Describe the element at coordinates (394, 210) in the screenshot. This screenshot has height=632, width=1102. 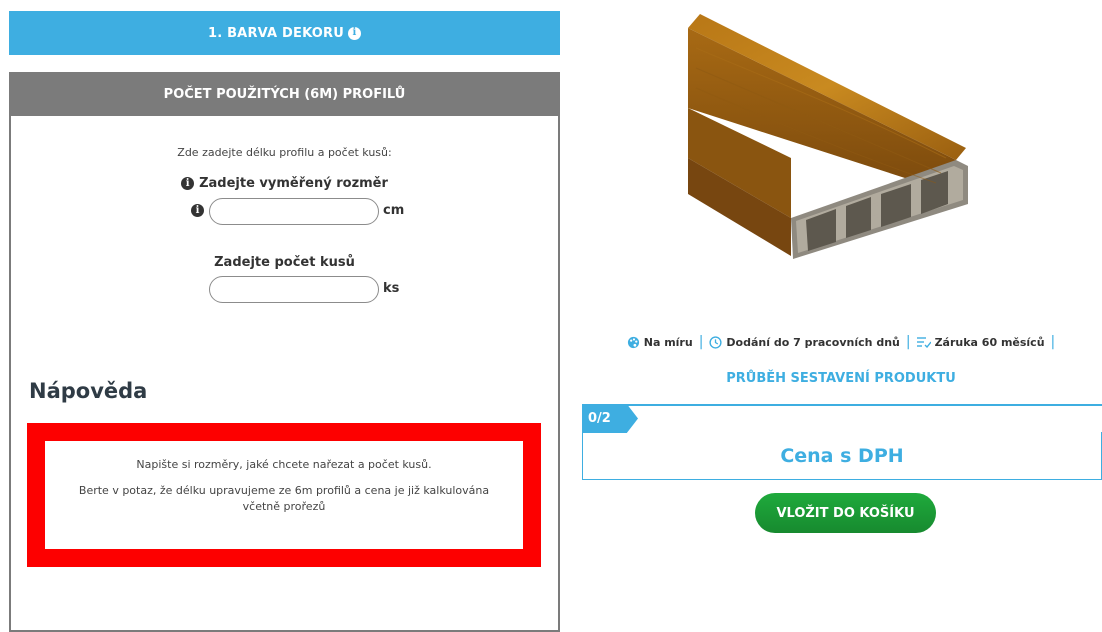
I see `measure-unit: cm` at that location.